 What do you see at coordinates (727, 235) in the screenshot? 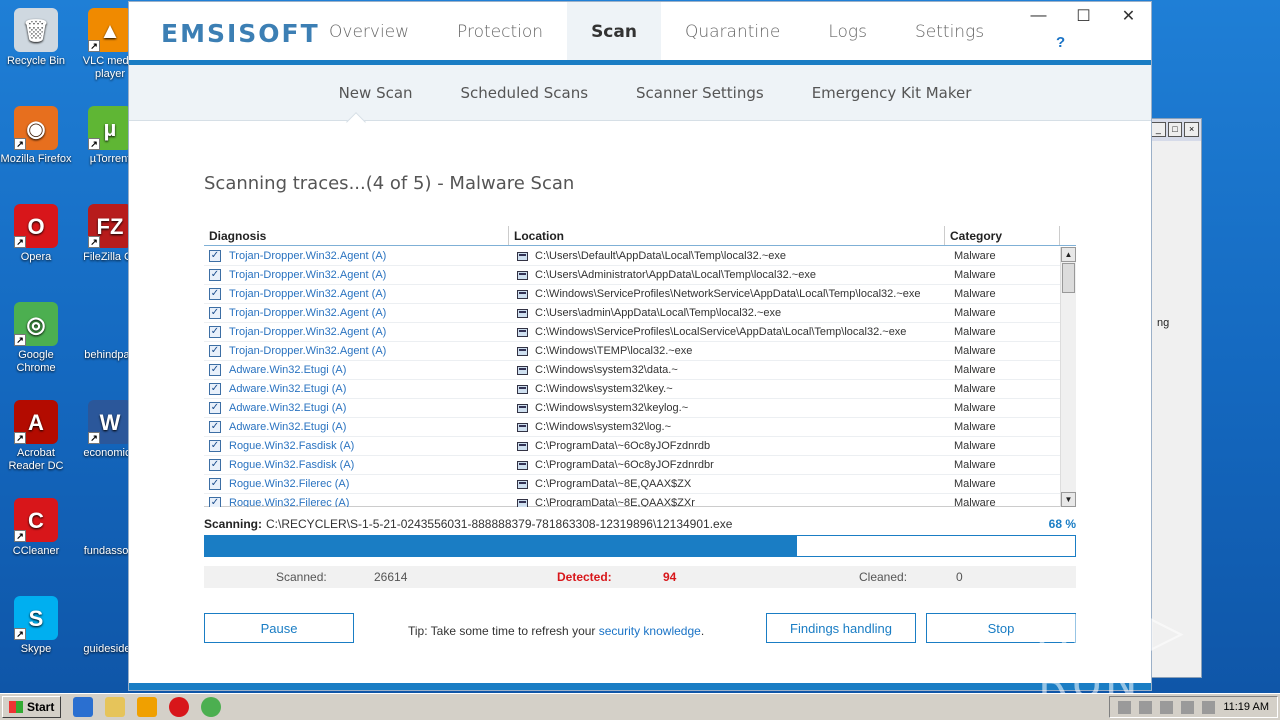
I see `column-location: Location` at bounding box center [727, 235].